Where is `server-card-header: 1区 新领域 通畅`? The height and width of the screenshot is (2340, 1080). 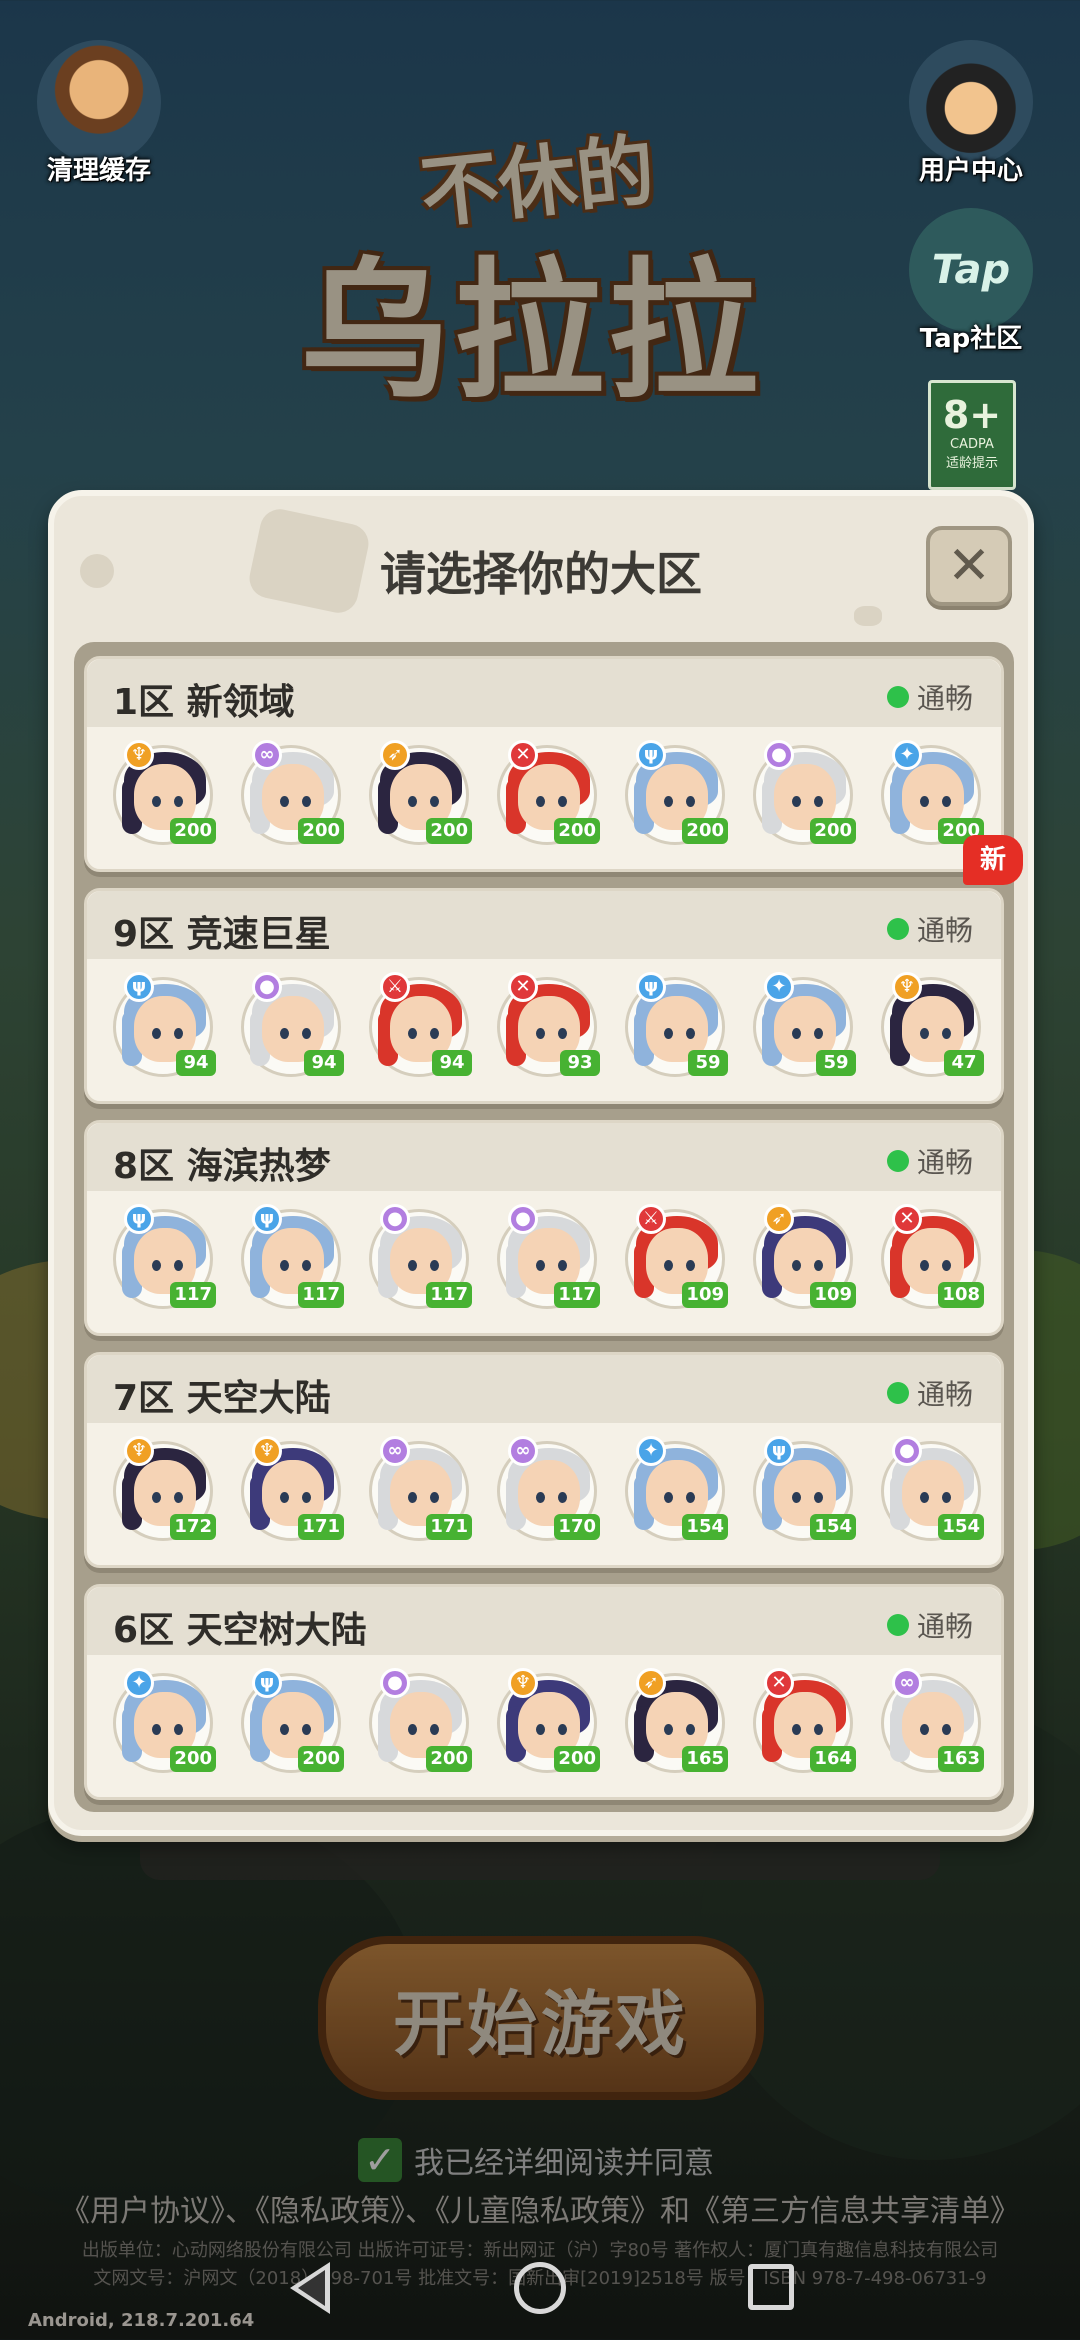 server-card-header: 1区 新领域 通畅 is located at coordinates (544, 693).